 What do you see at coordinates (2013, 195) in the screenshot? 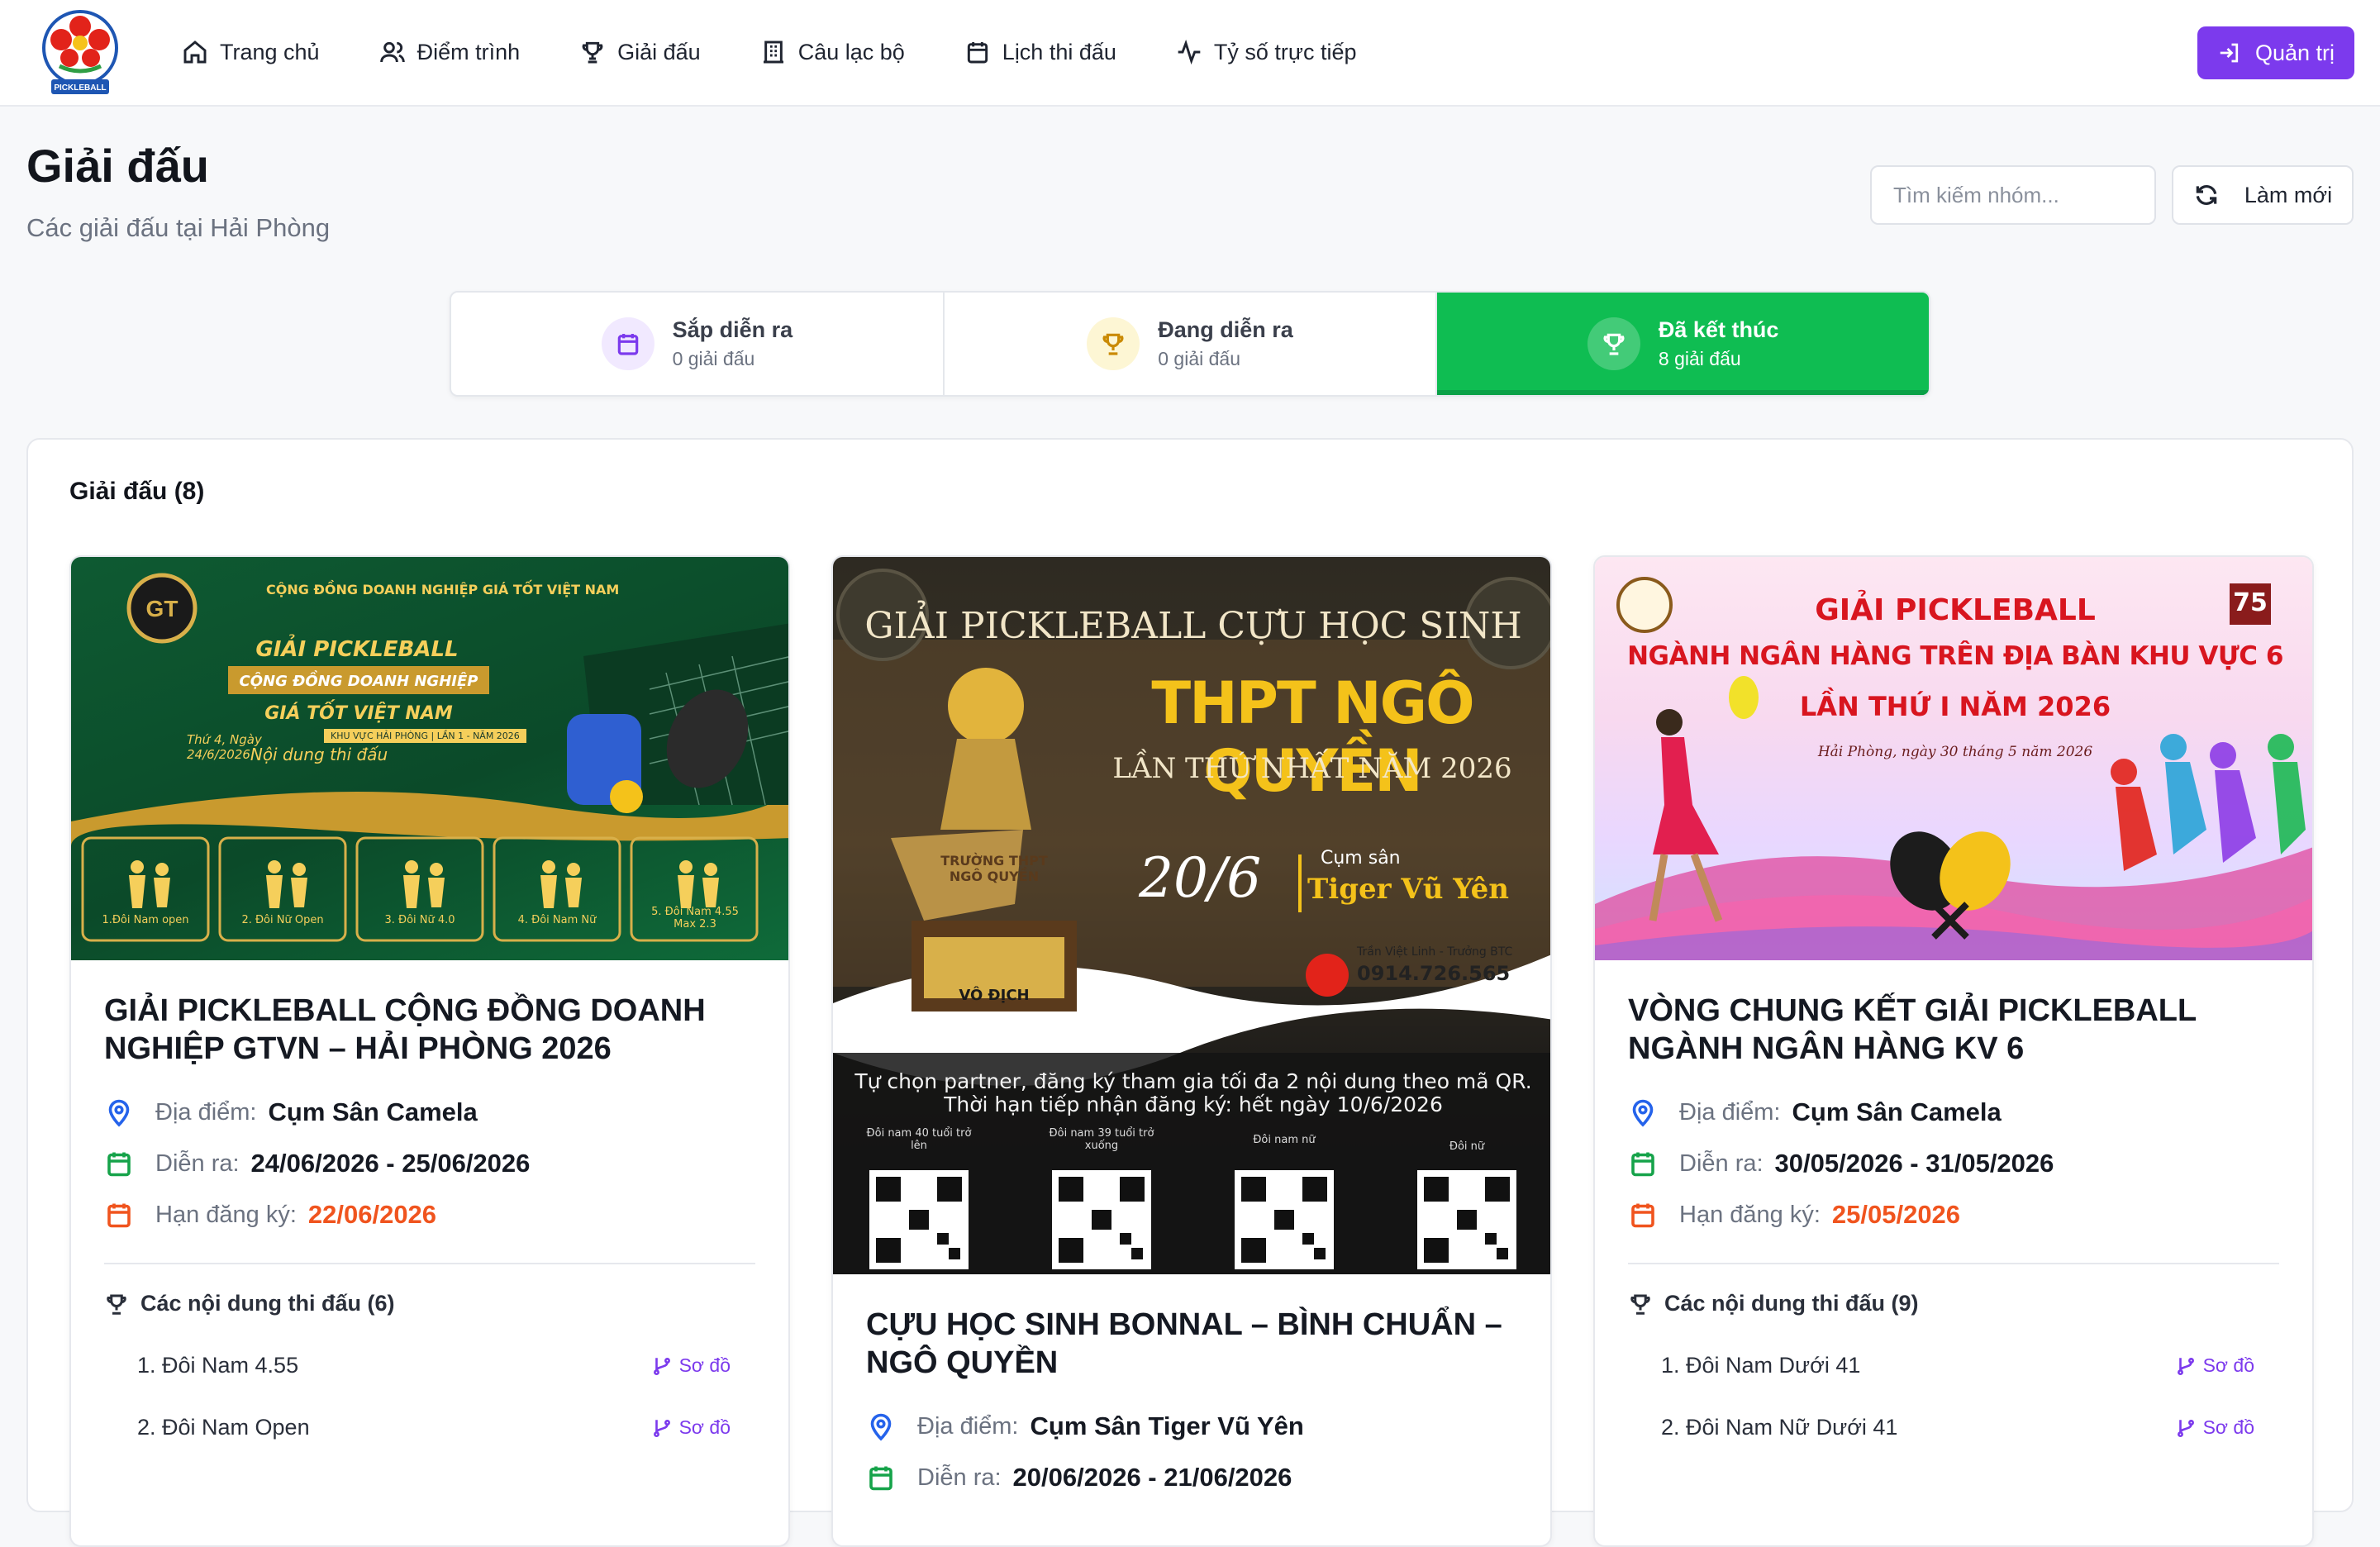
I see `search-input` at bounding box center [2013, 195].